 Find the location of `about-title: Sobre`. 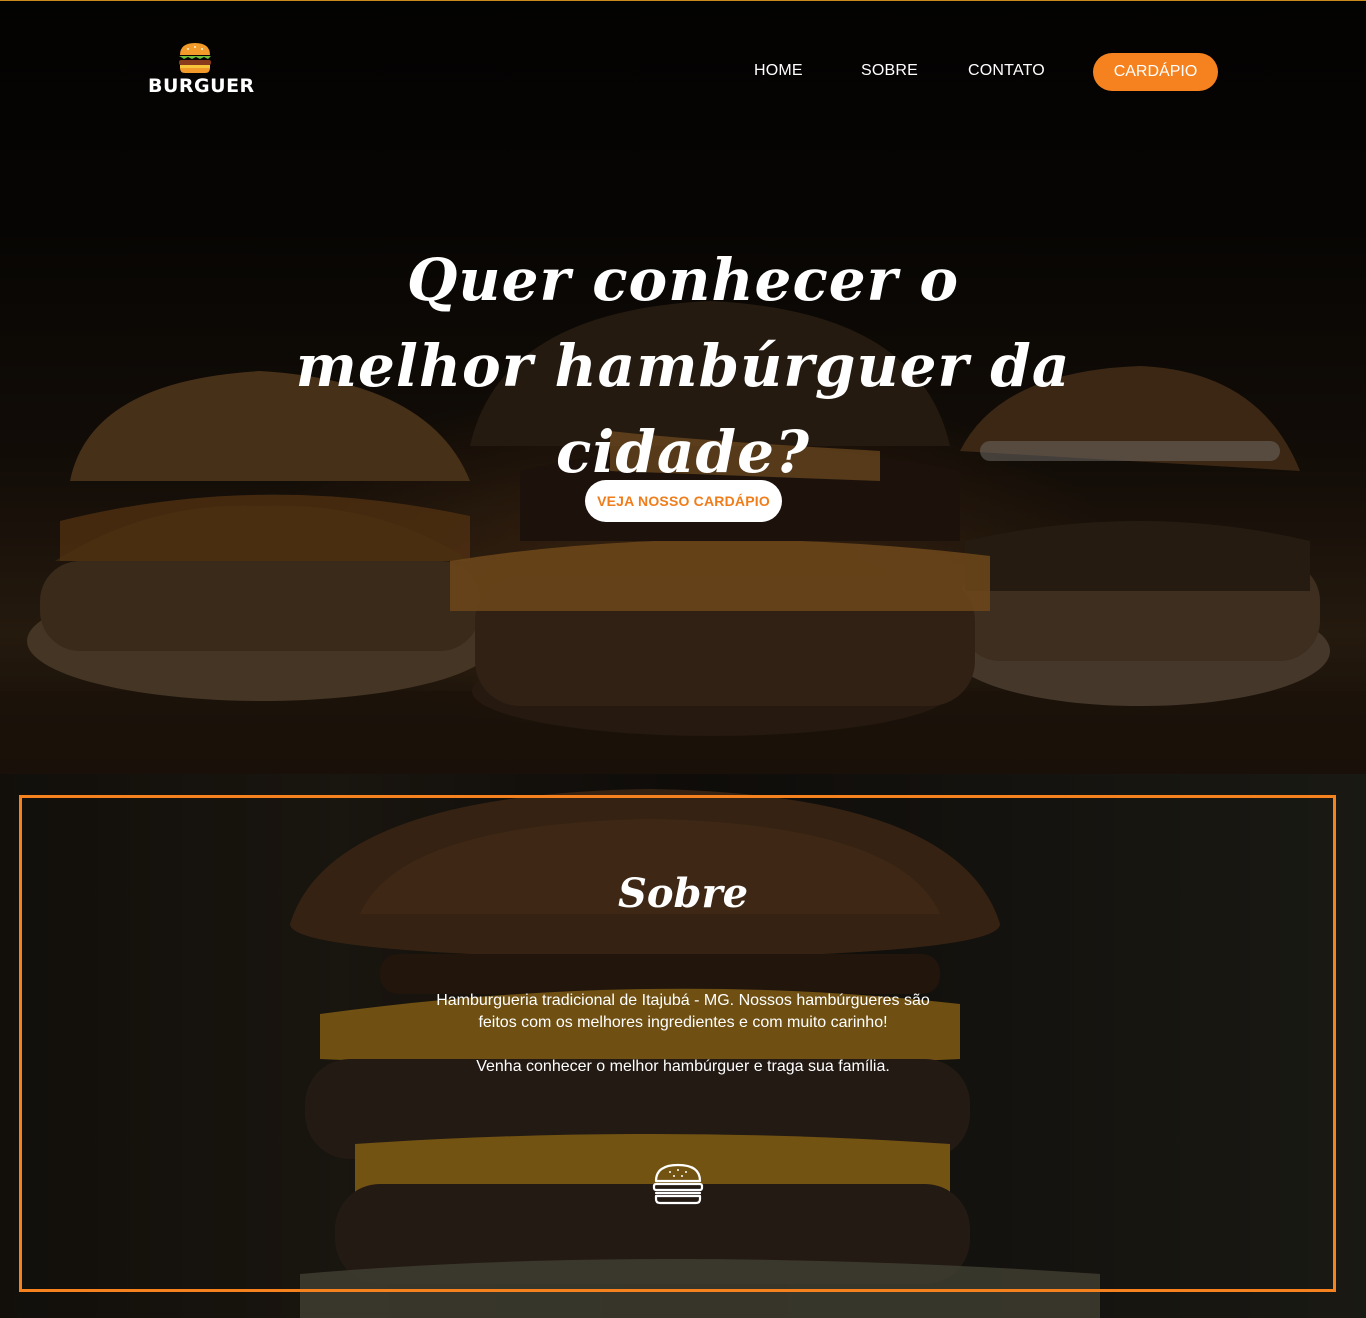

about-title: Sobre is located at coordinates (683, 893).